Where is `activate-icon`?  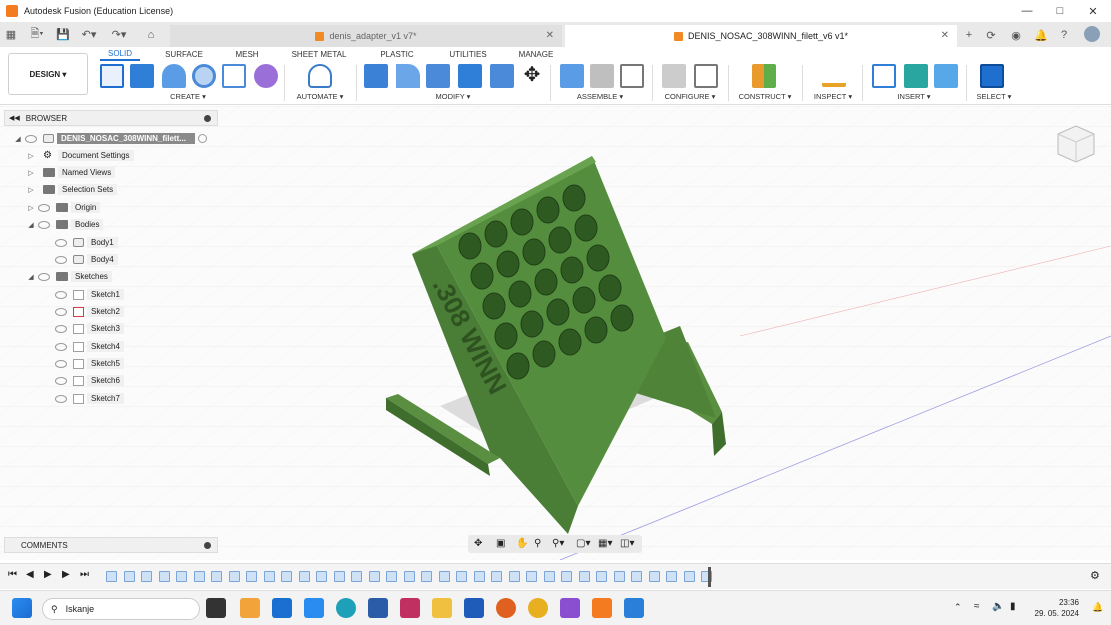
activate-icon is located at coordinates (202, 138).